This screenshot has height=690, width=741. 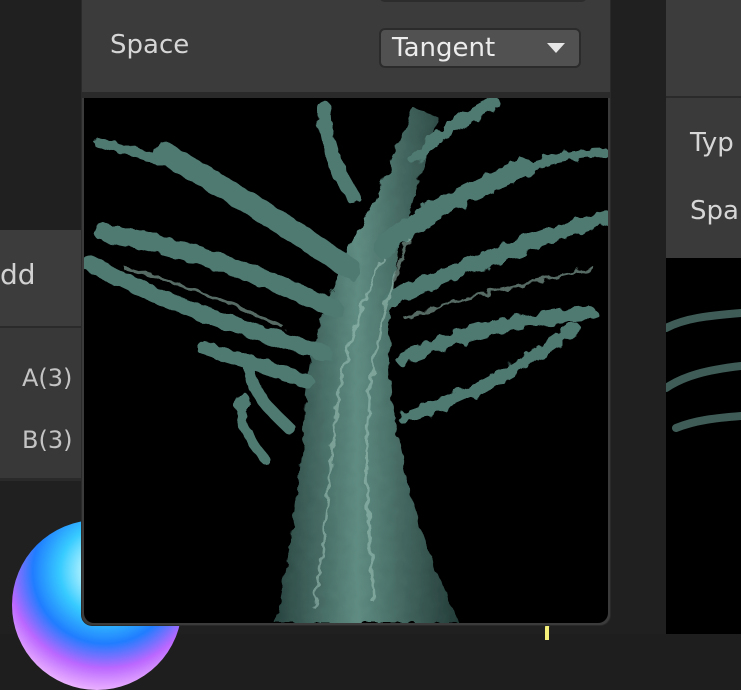 I want to click on space-label-right: Spa, so click(x=714, y=211).